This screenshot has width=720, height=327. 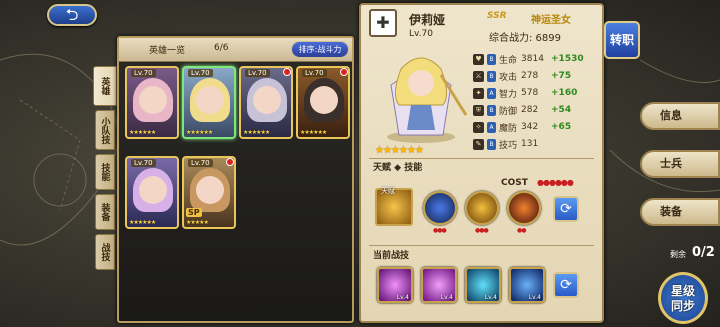 What do you see at coordinates (482, 208) in the screenshot?
I see `skill-angel-icon` at bounding box center [482, 208].